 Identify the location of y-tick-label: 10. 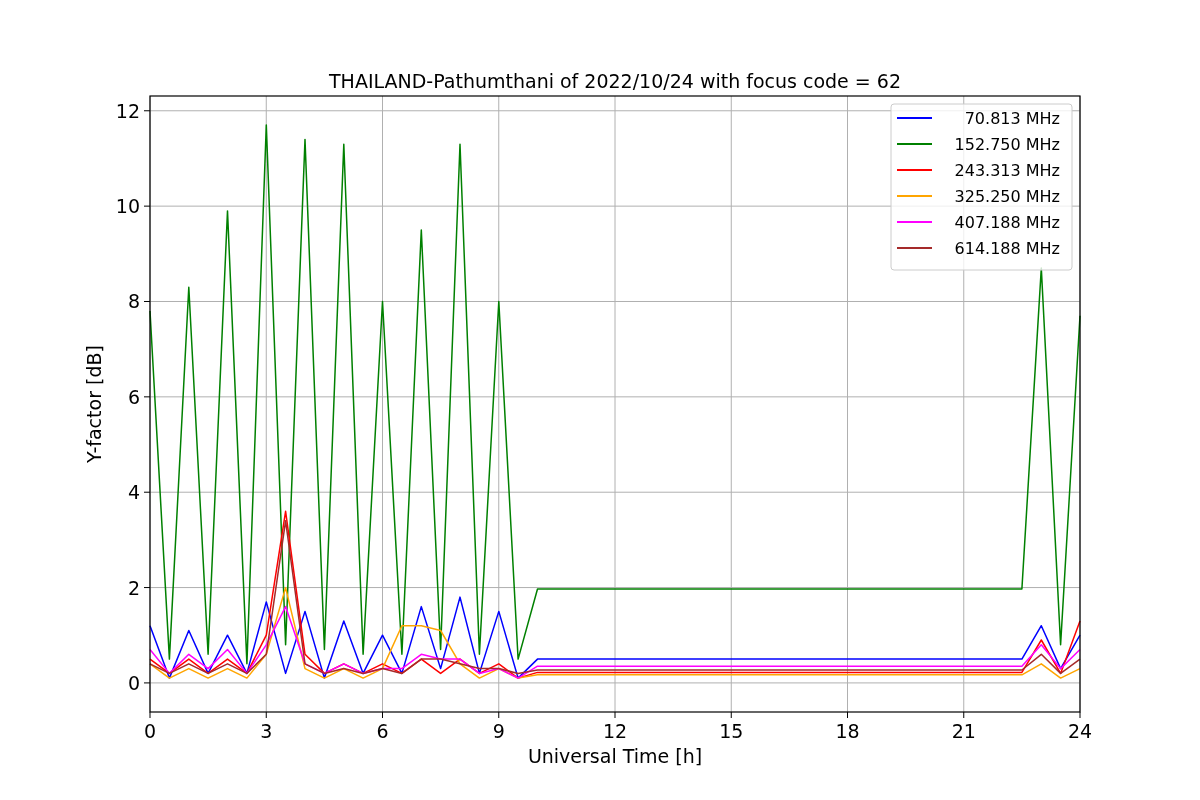
(127, 206).